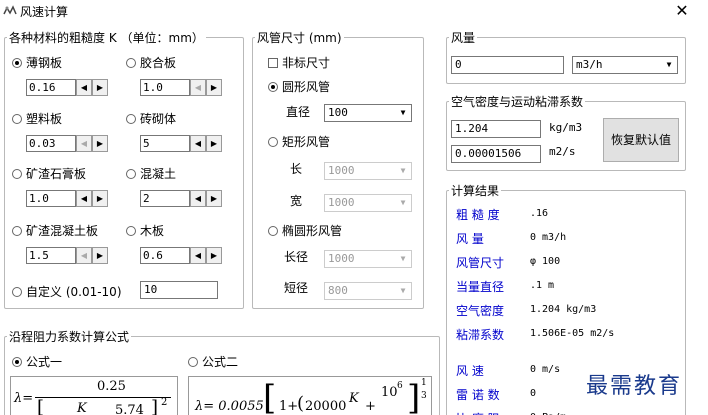  I want to click on major-axis-select: 1000 ▼, so click(368, 259).